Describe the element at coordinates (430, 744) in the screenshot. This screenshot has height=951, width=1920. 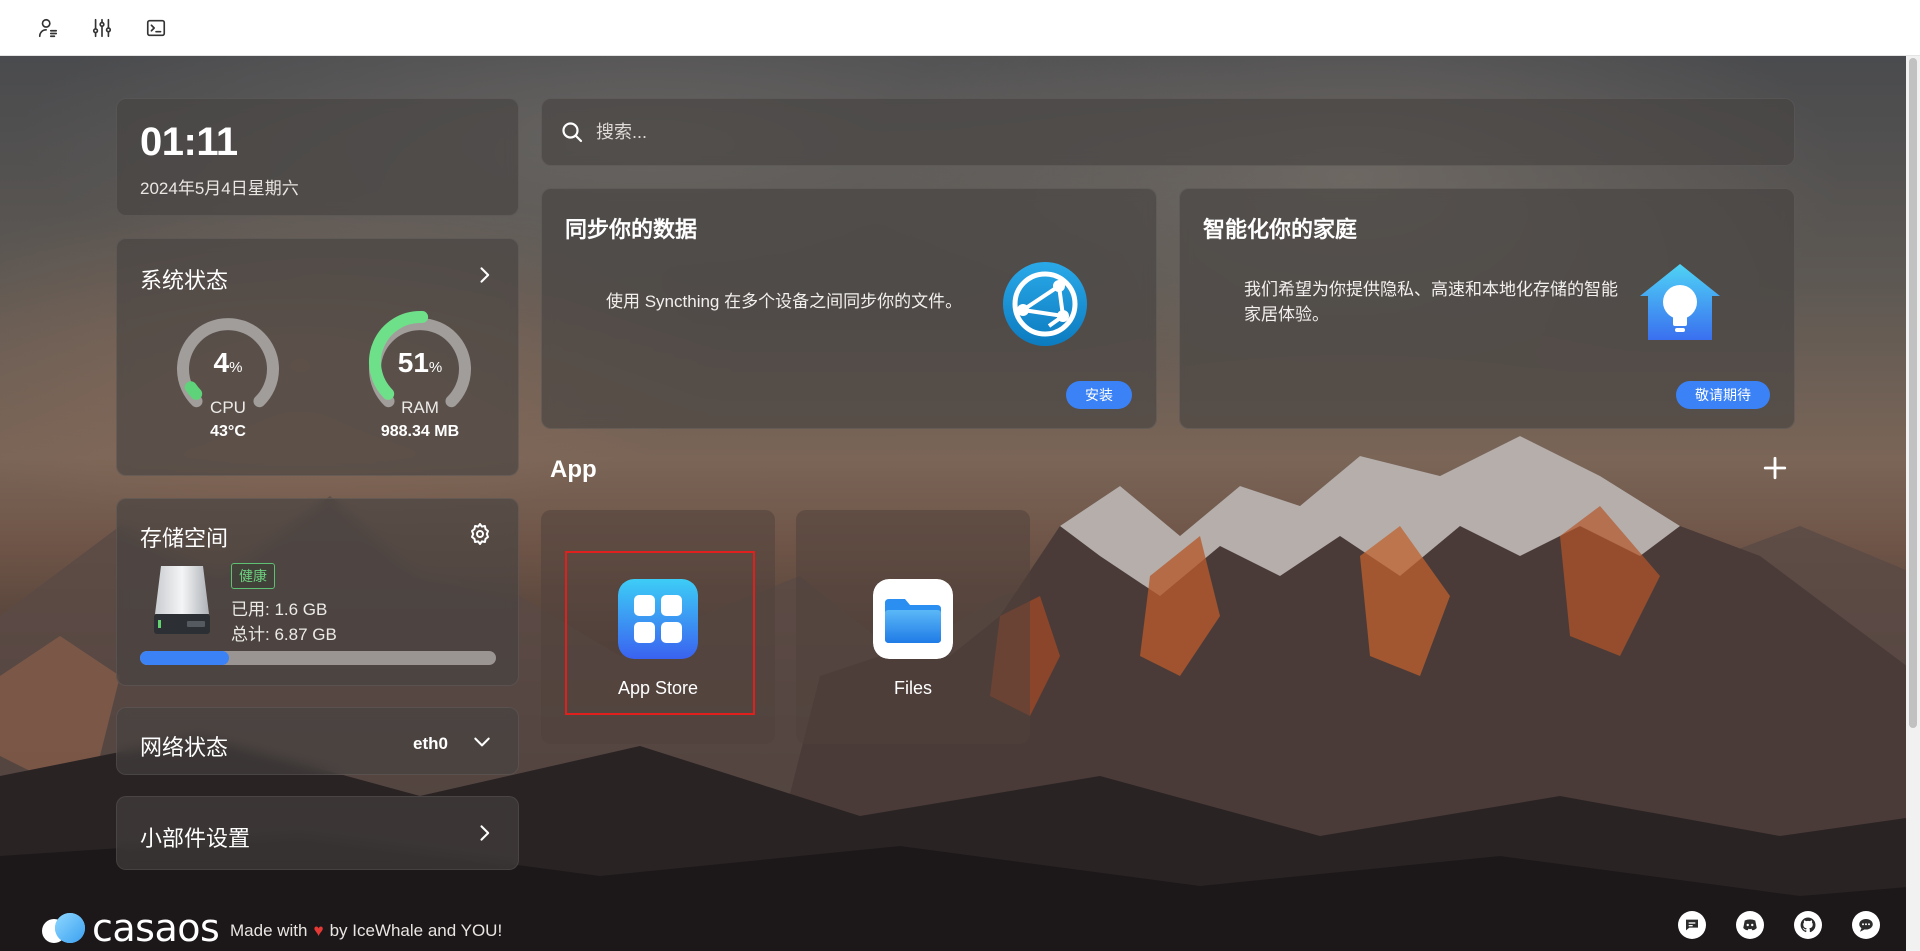
I see `network-interface: eth0` at that location.